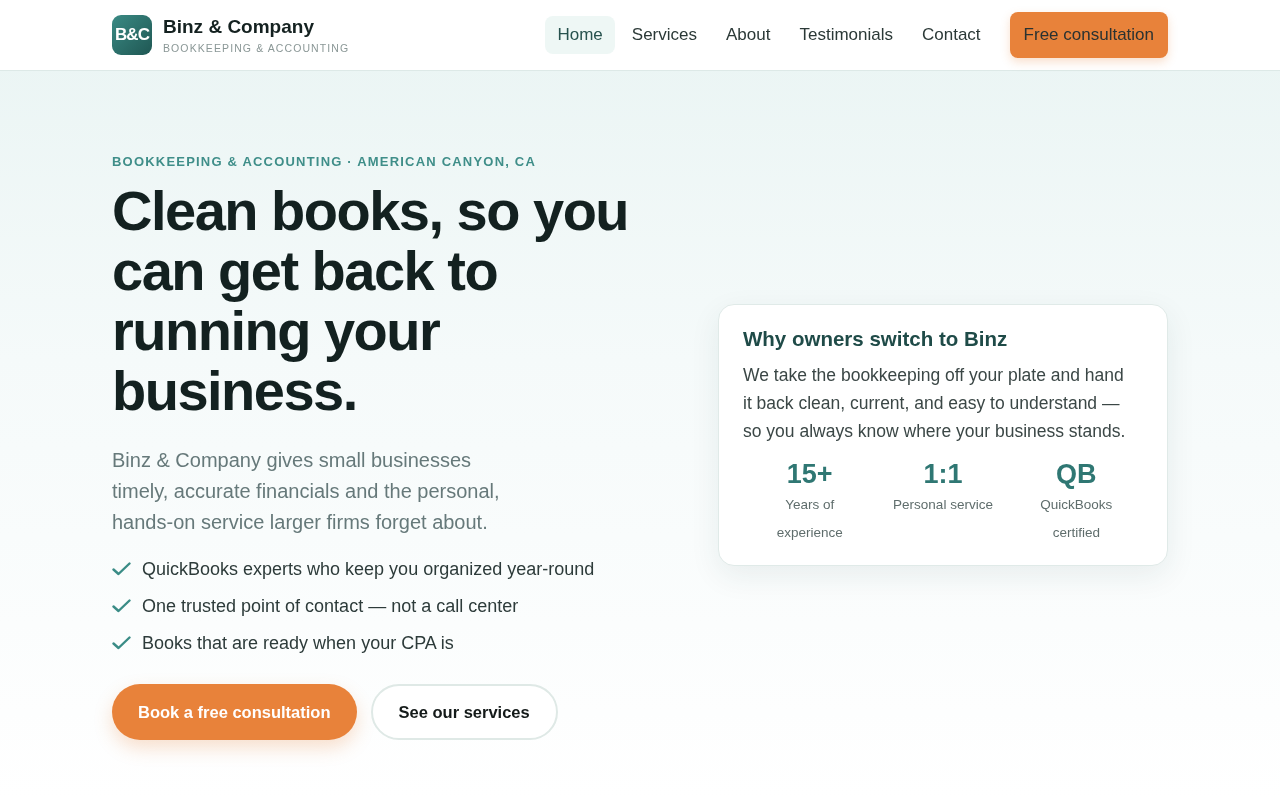  What do you see at coordinates (846, 35) in the screenshot?
I see `nav-link: Testimonials` at bounding box center [846, 35].